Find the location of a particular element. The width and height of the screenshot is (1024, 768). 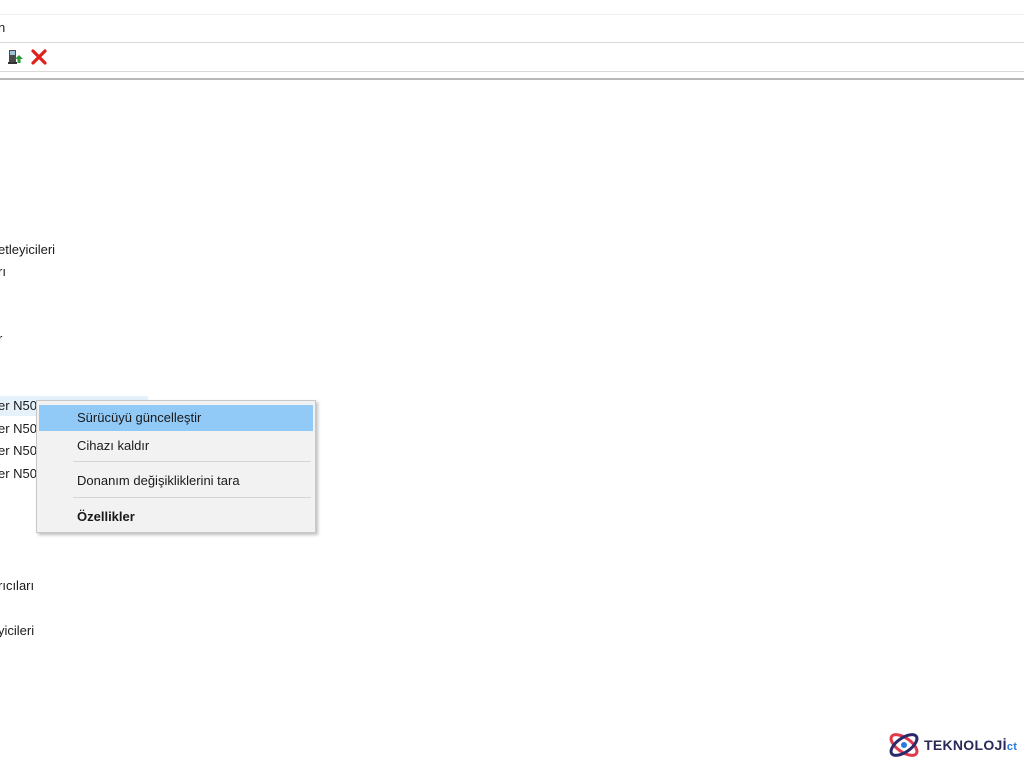

tree-item-fragment: rı is located at coordinates (3, 272).